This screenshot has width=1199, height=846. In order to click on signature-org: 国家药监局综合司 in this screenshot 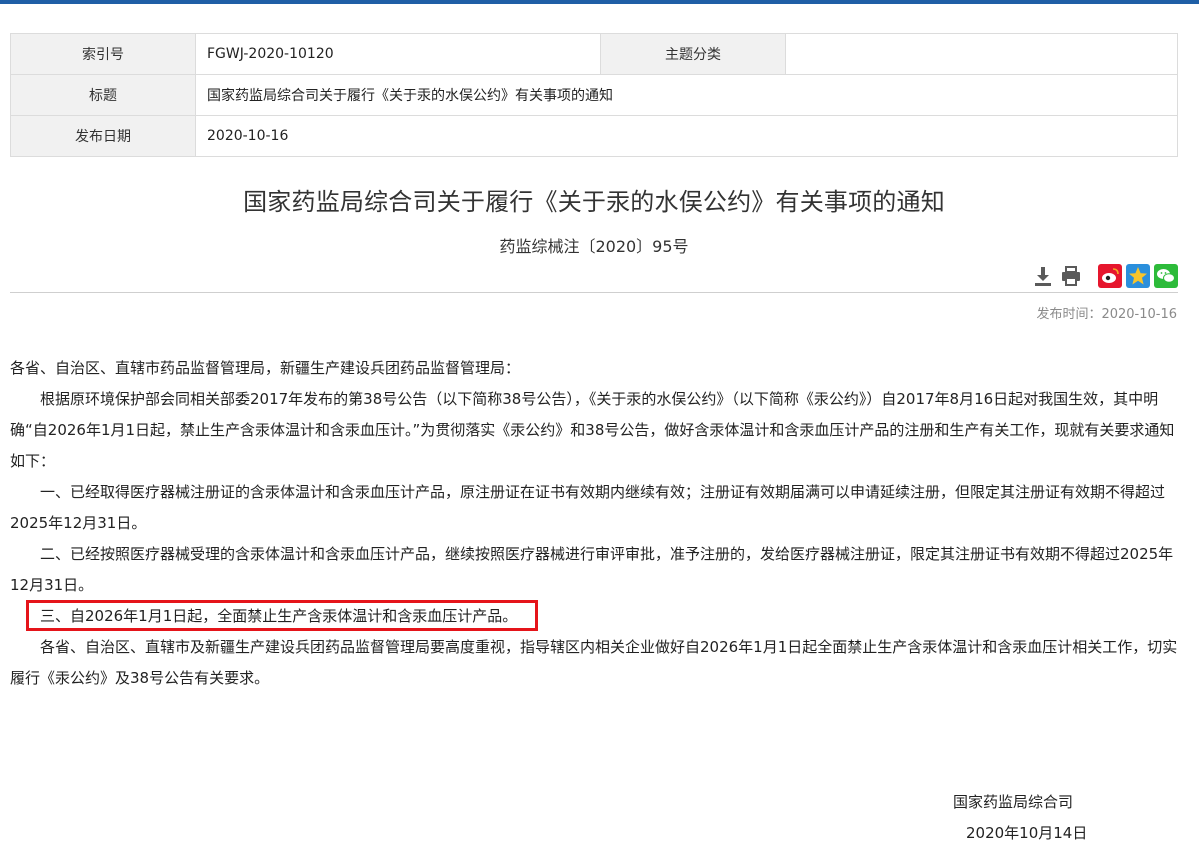, I will do `click(1013, 802)`.